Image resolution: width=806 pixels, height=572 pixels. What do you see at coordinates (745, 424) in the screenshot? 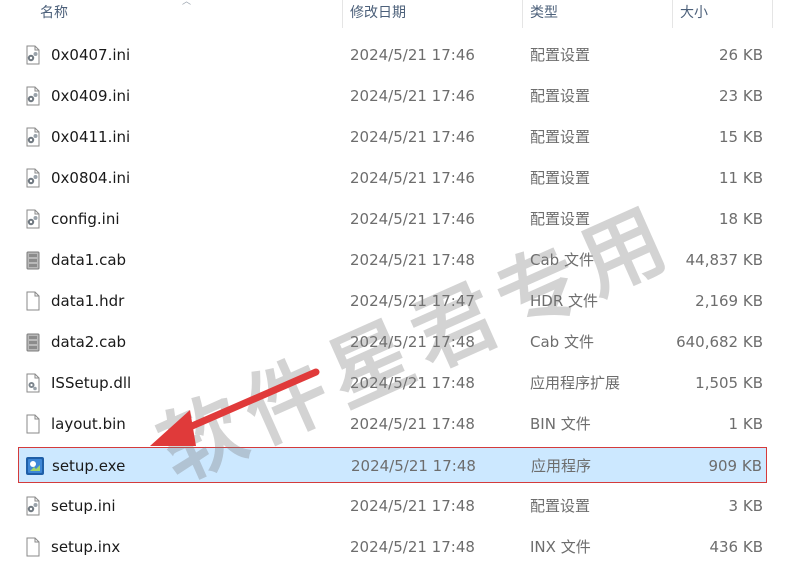
I see `file-size: 1 KB` at bounding box center [745, 424].